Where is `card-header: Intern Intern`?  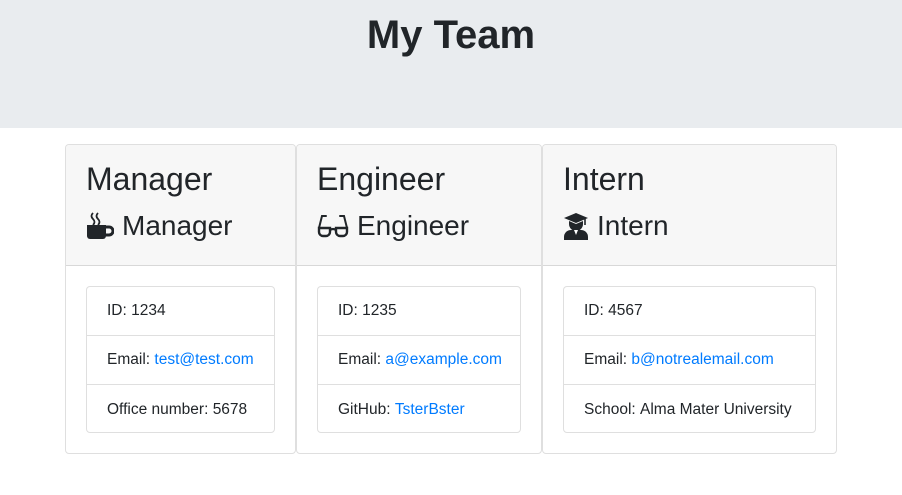
card-header: Intern Intern is located at coordinates (689, 205).